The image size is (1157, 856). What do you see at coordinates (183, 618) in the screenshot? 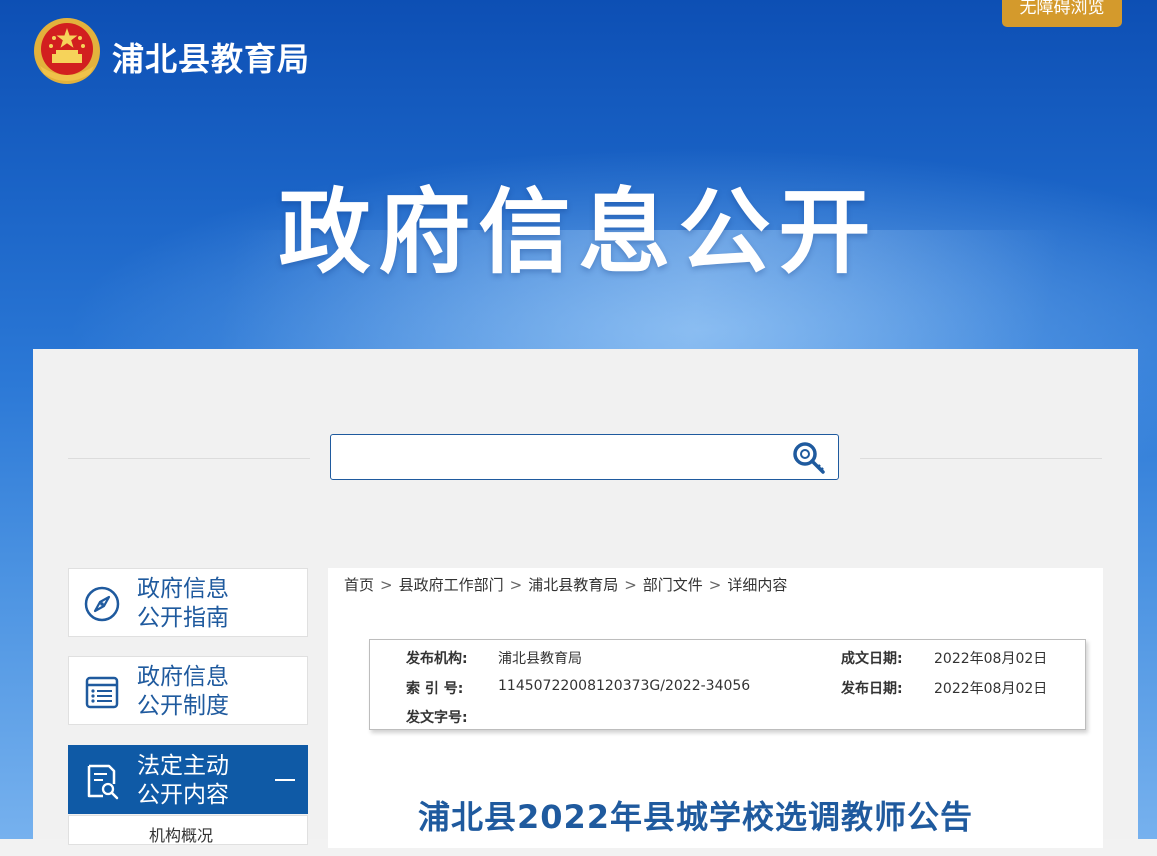
I see `sidebar-item-label: 公开指南` at bounding box center [183, 618].